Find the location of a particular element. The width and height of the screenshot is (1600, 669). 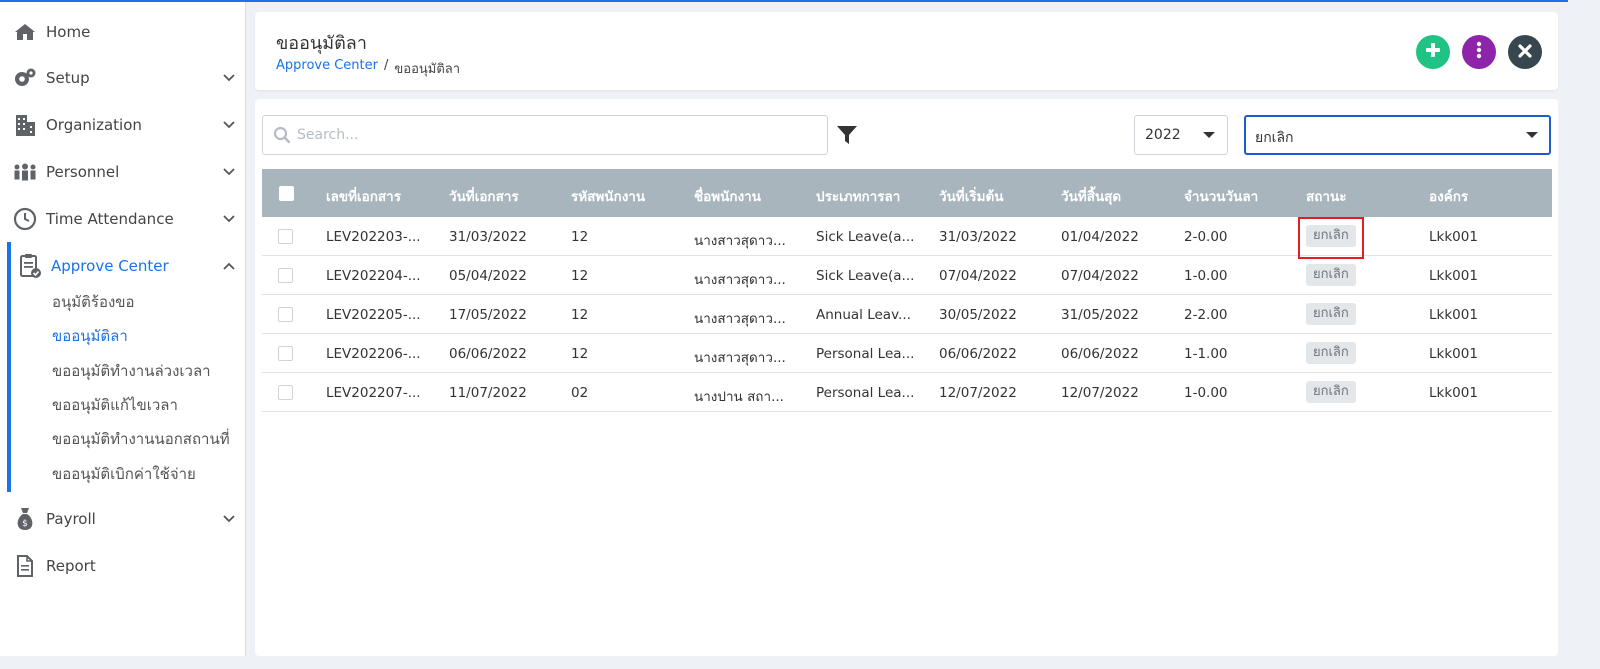

cell-days: 2-0.00 is located at coordinates (1206, 237).